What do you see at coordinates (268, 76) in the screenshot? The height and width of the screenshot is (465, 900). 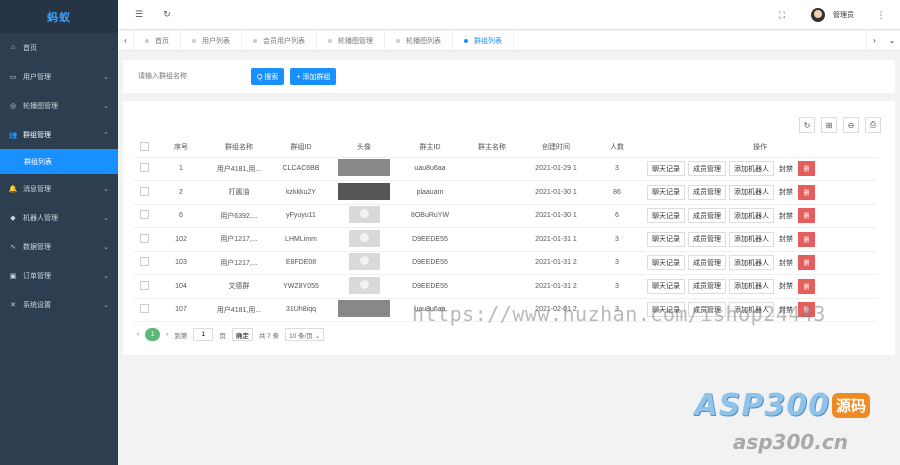 I see `search-button: Q 搜索` at bounding box center [268, 76].